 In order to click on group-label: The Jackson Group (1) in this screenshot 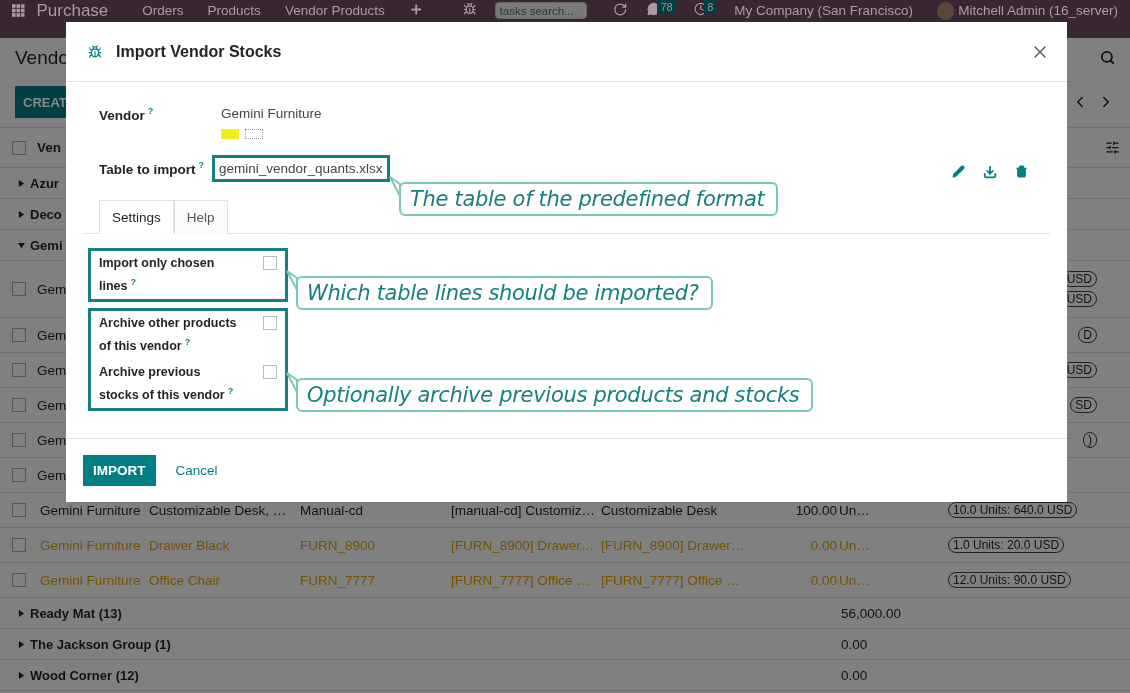, I will do `click(100, 644)`.